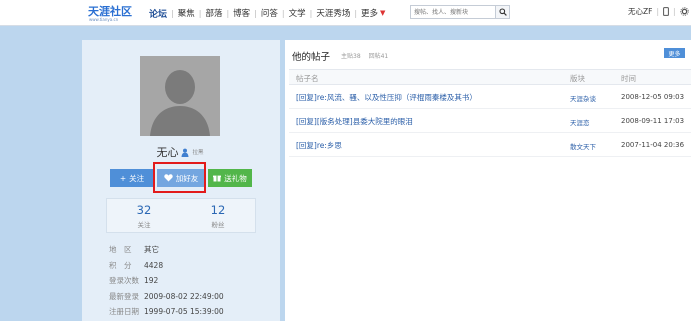  What do you see at coordinates (154, 265) in the screenshot?
I see `info-value: 4428` at bounding box center [154, 265].